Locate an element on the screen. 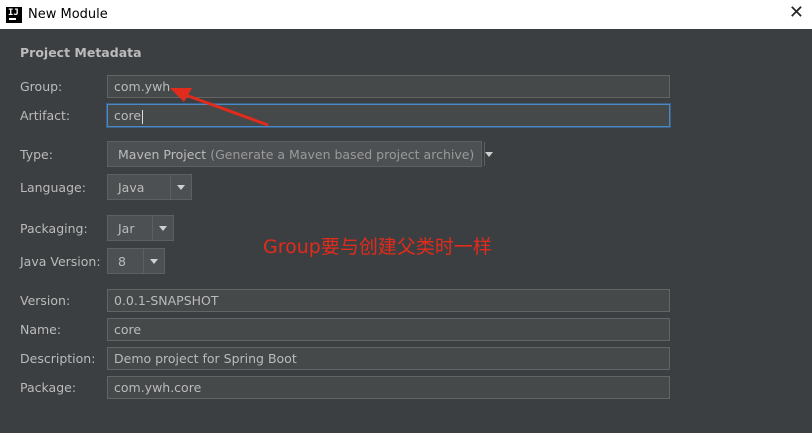 The height and width of the screenshot is (433, 812). package-label: Package: is located at coordinates (48, 387).